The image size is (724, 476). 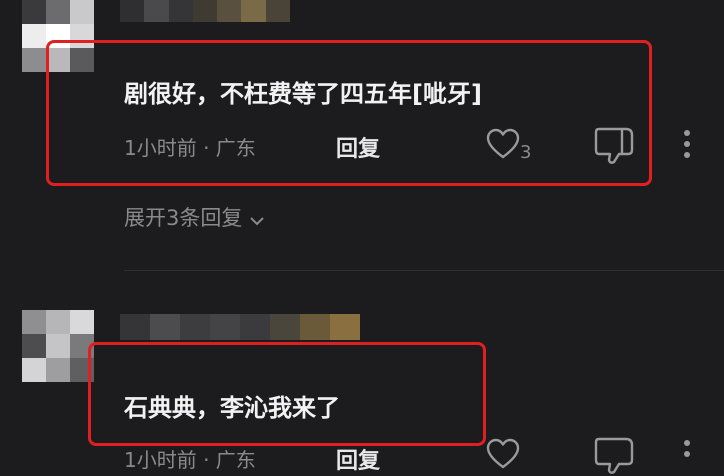 I want to click on like-count: 3, so click(x=526, y=152).